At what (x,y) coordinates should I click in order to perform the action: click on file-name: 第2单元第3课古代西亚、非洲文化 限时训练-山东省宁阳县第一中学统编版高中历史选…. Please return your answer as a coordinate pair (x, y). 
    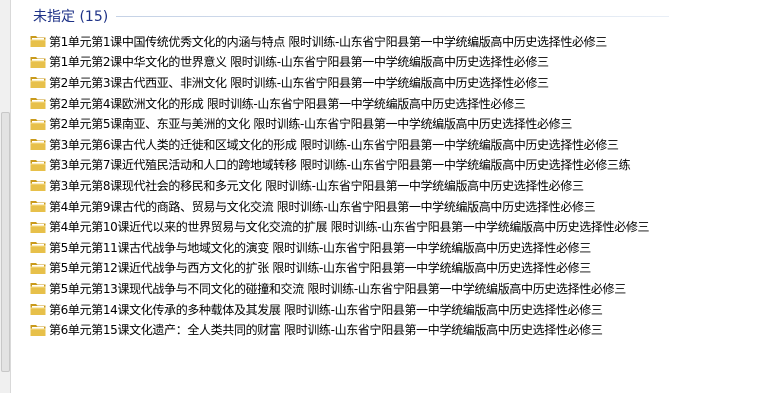
    Looking at the image, I should click on (299, 82).